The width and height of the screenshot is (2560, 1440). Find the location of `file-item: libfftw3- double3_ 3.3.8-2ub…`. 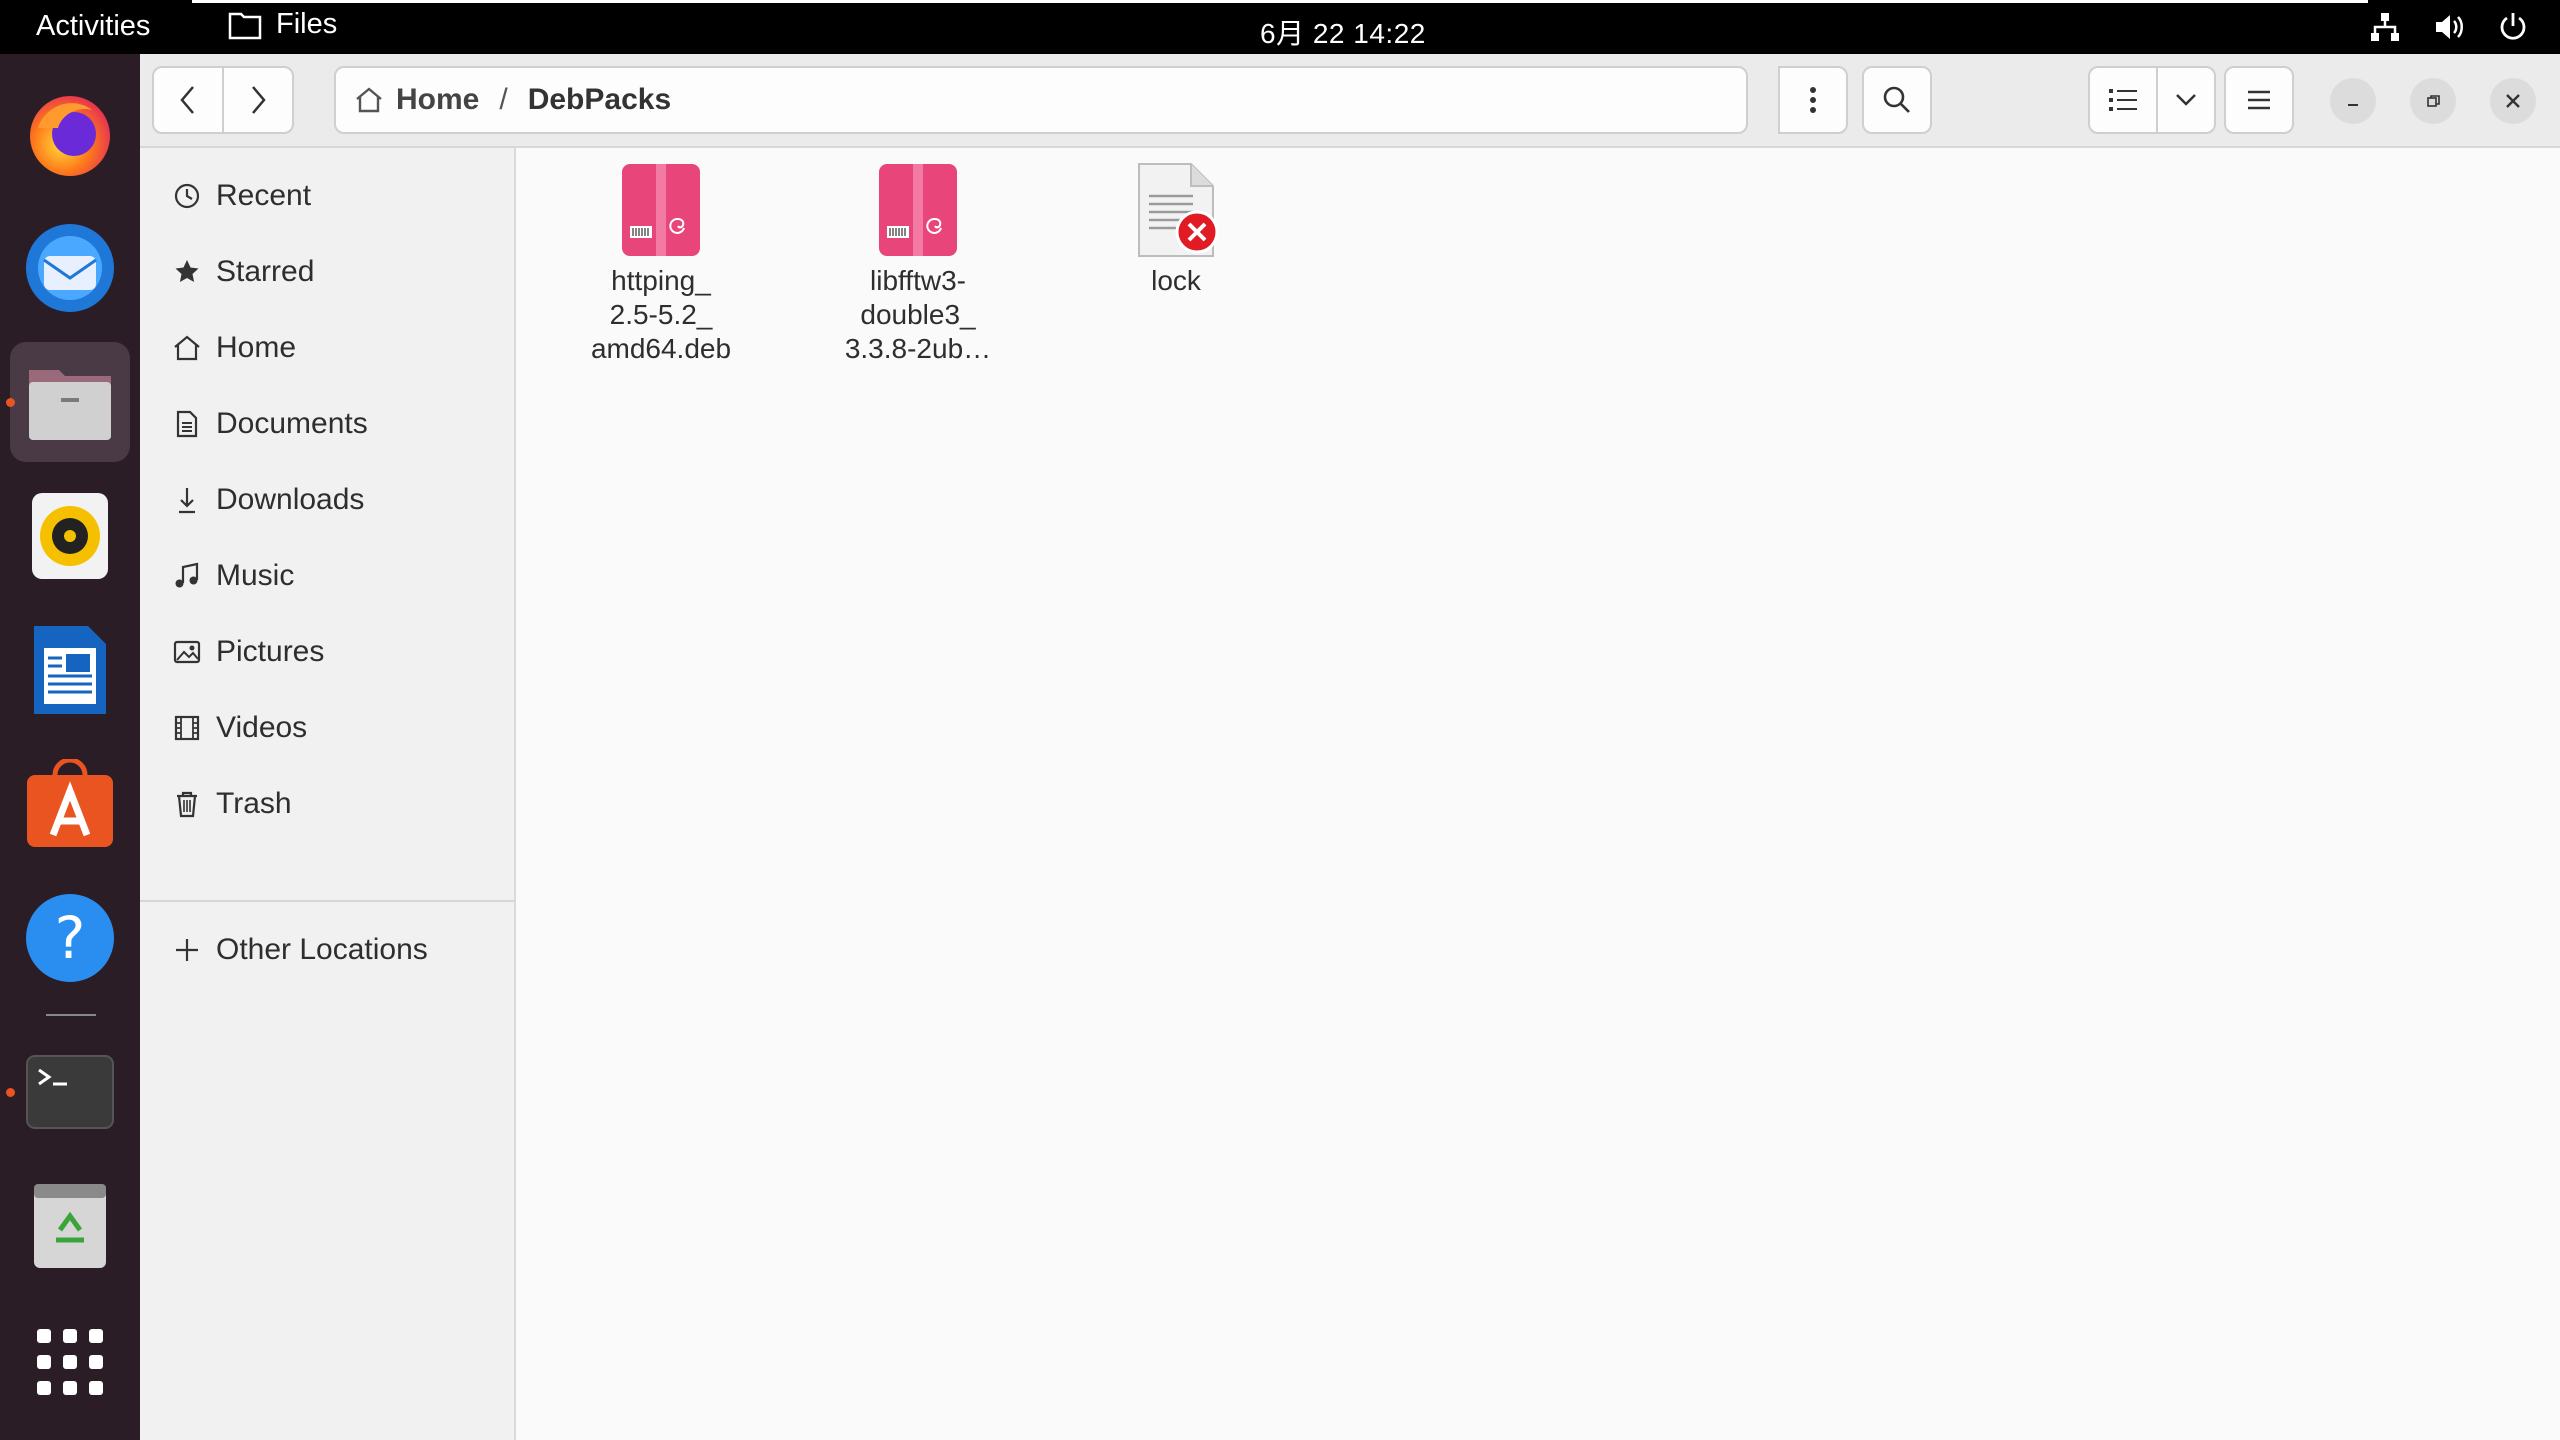

file-item: libfftw3- double3_ 3.3.8-2ub… is located at coordinates (918, 264).